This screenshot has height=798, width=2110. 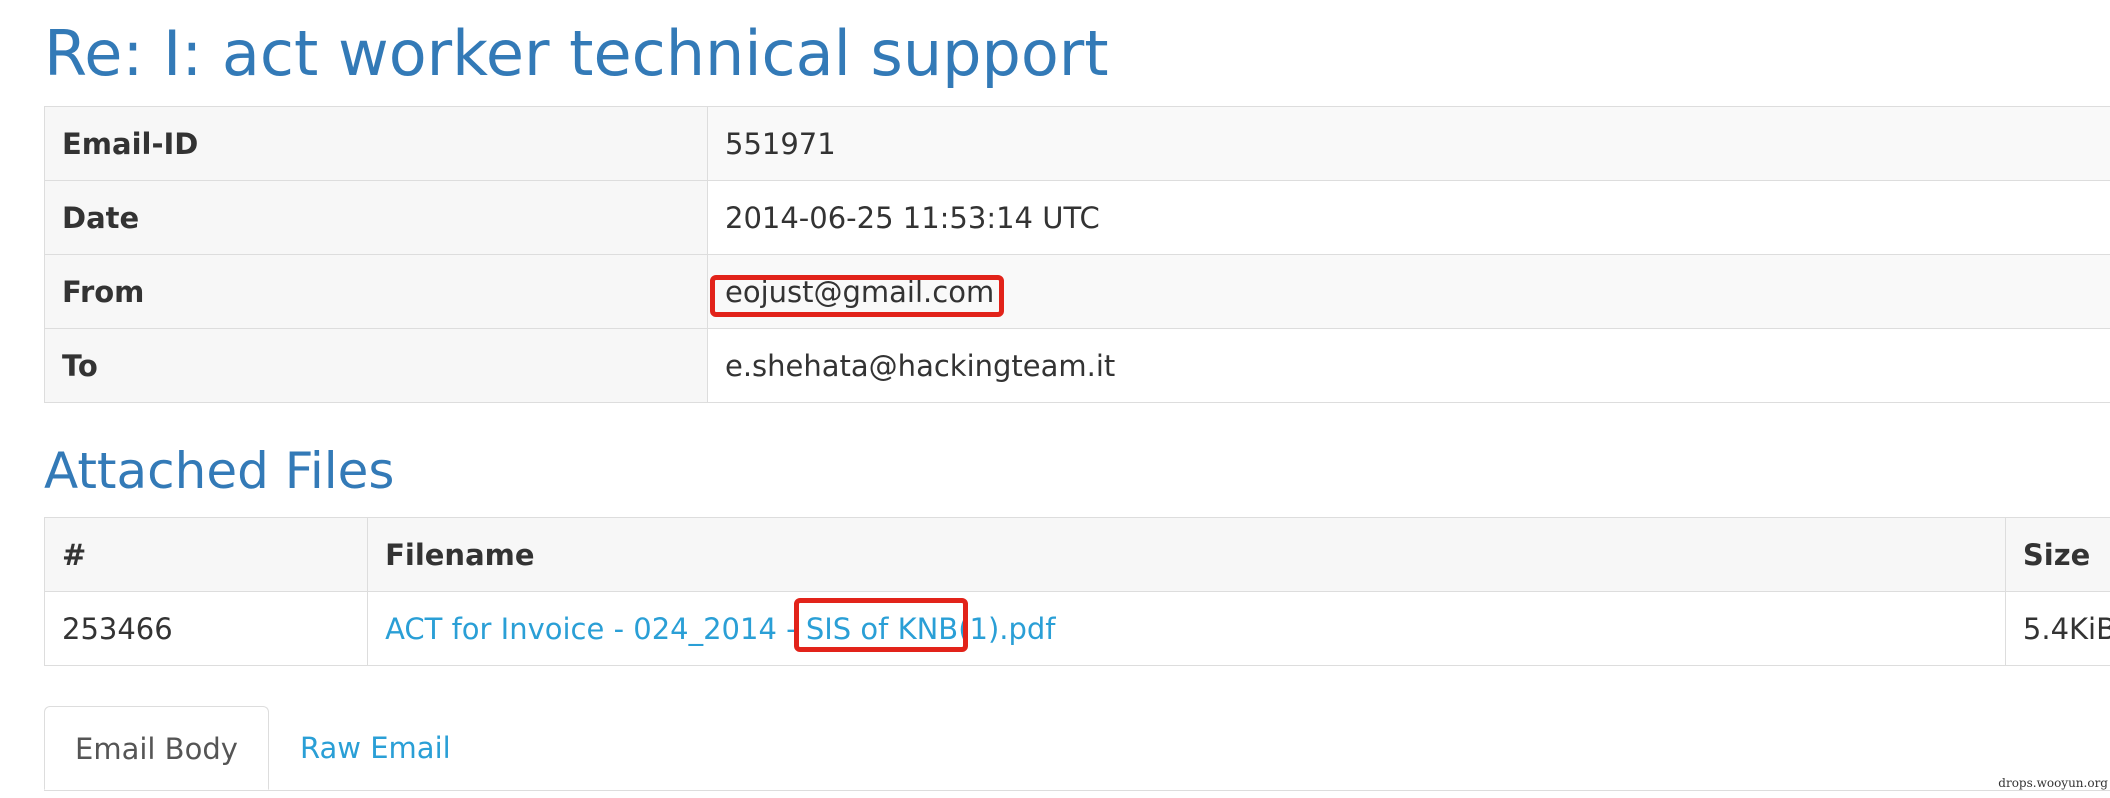 What do you see at coordinates (2053, 783) in the screenshot?
I see `watermark: drops.wooyun.org` at bounding box center [2053, 783].